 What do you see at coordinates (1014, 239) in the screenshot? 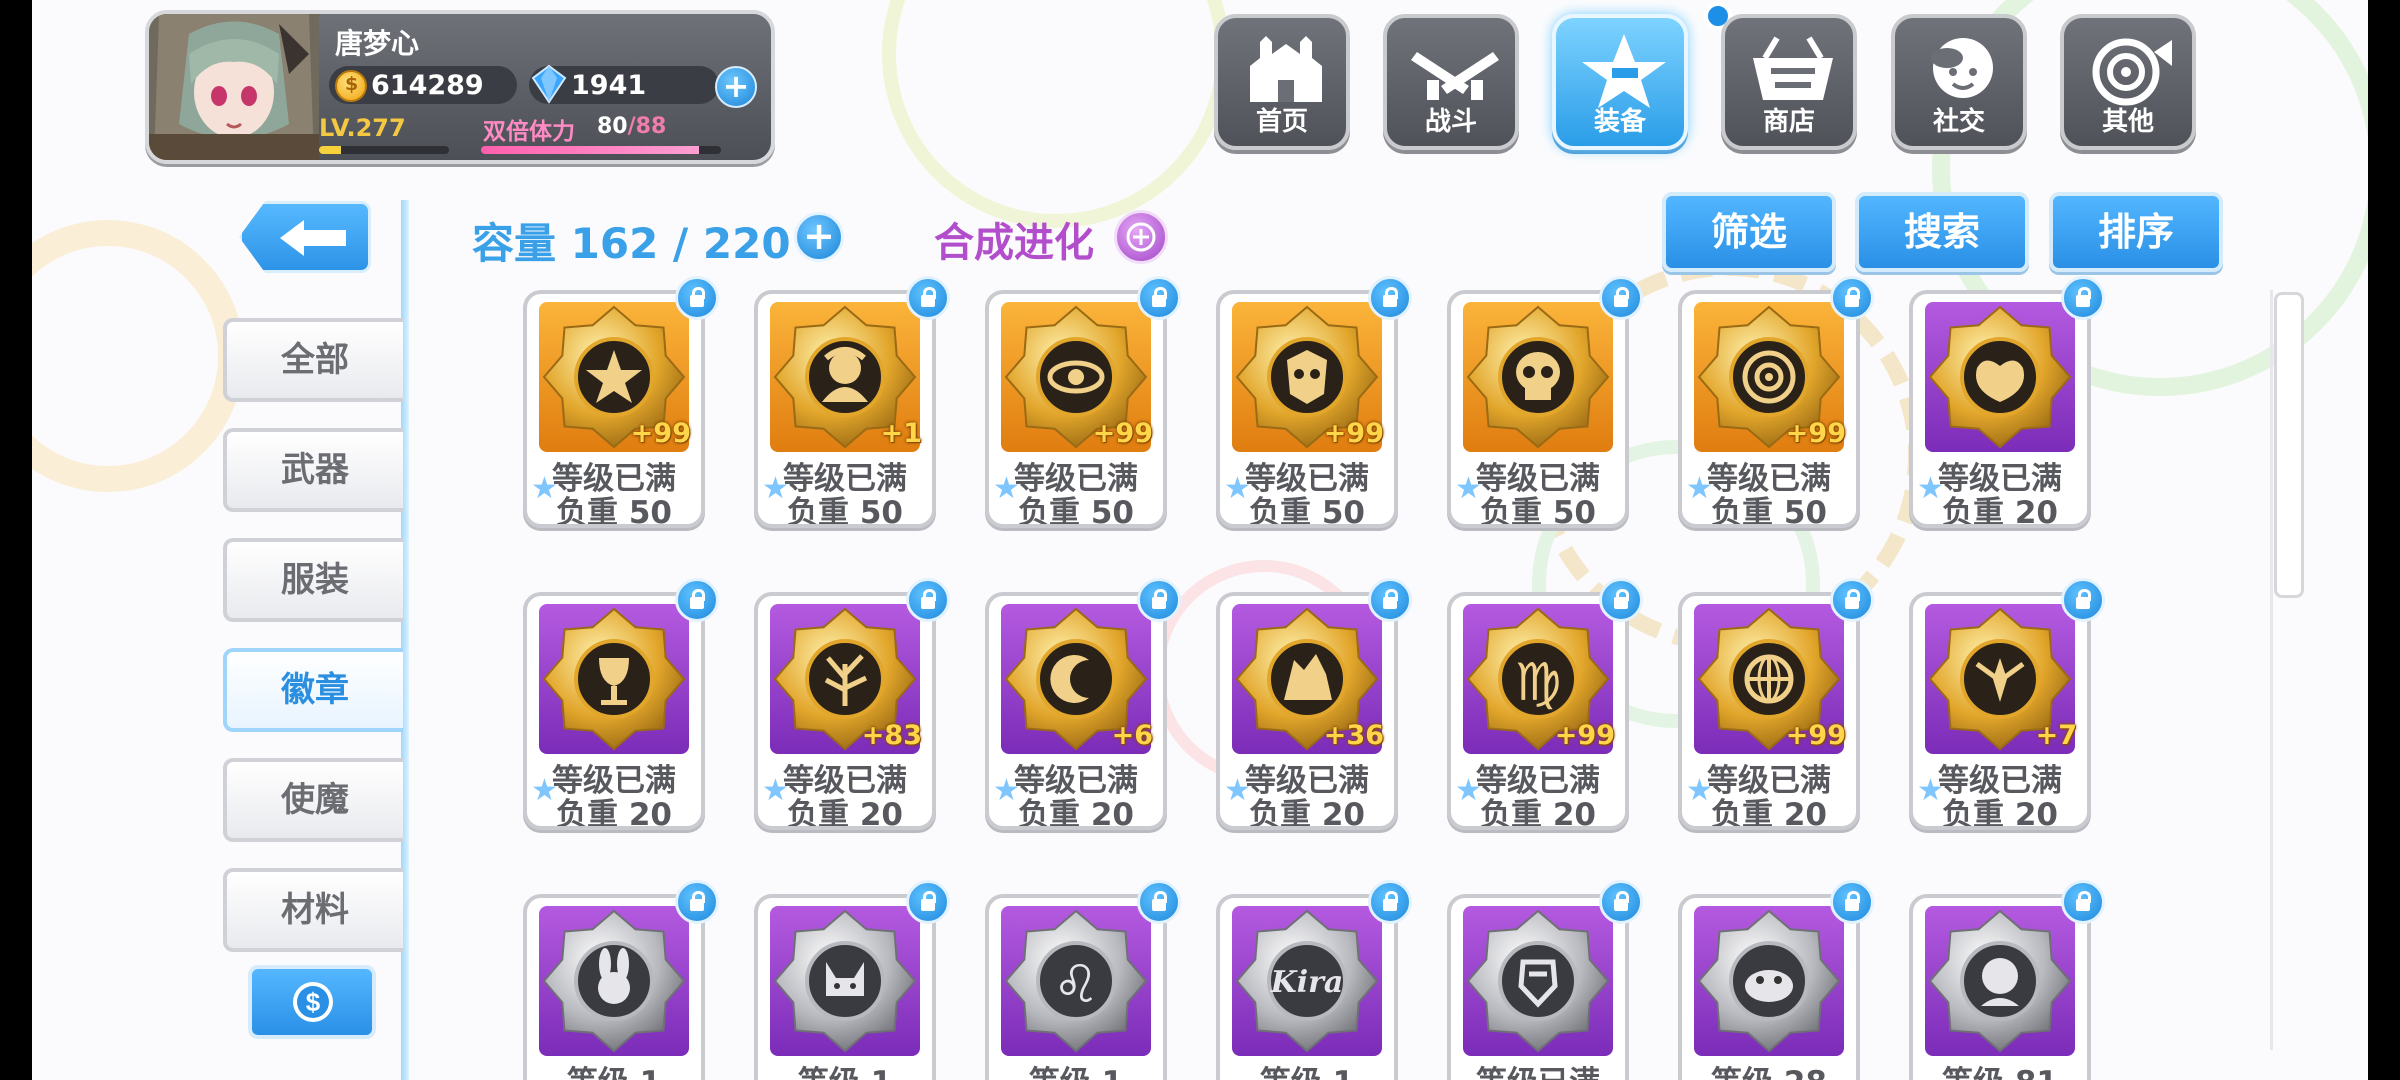
I see `synthesis-evolution-label: 合成进化` at bounding box center [1014, 239].